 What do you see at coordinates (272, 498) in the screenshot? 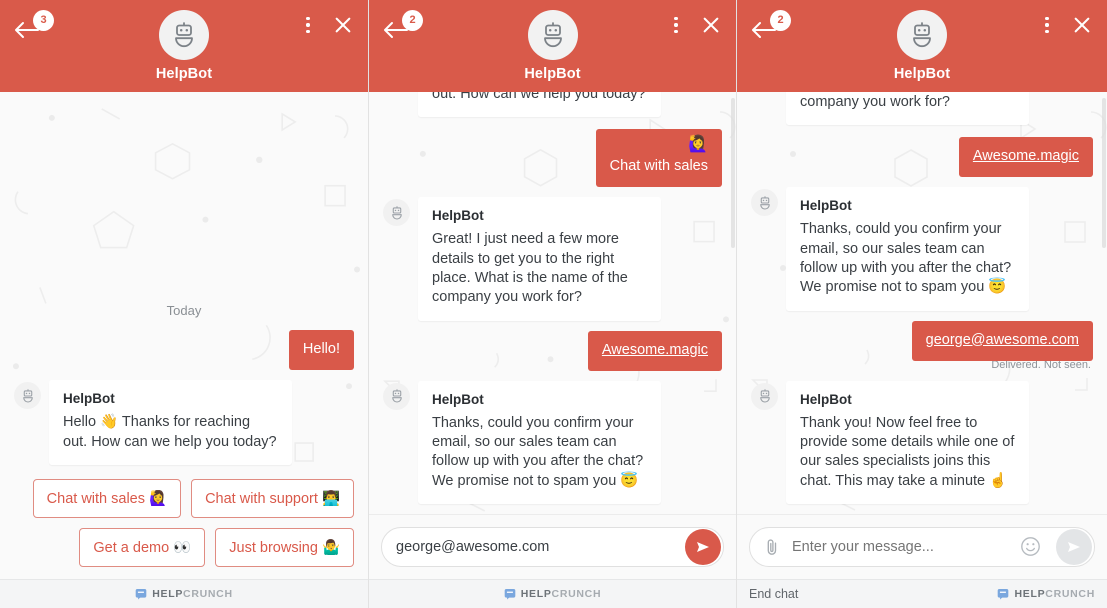
I see `quick-reply-chat-with-support: Chat with support 👨‍💻` at bounding box center [272, 498].